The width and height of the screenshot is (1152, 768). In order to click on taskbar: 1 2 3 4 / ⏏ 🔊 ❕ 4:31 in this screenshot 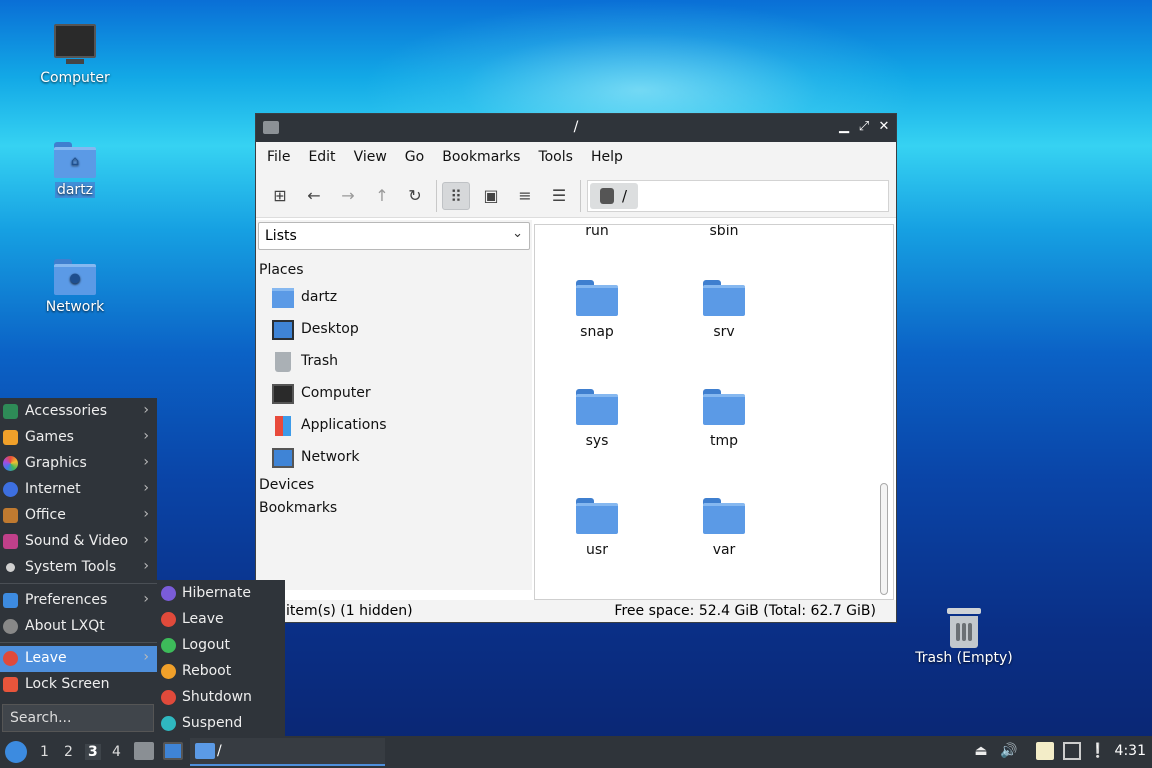, I will do `click(576, 752)`.